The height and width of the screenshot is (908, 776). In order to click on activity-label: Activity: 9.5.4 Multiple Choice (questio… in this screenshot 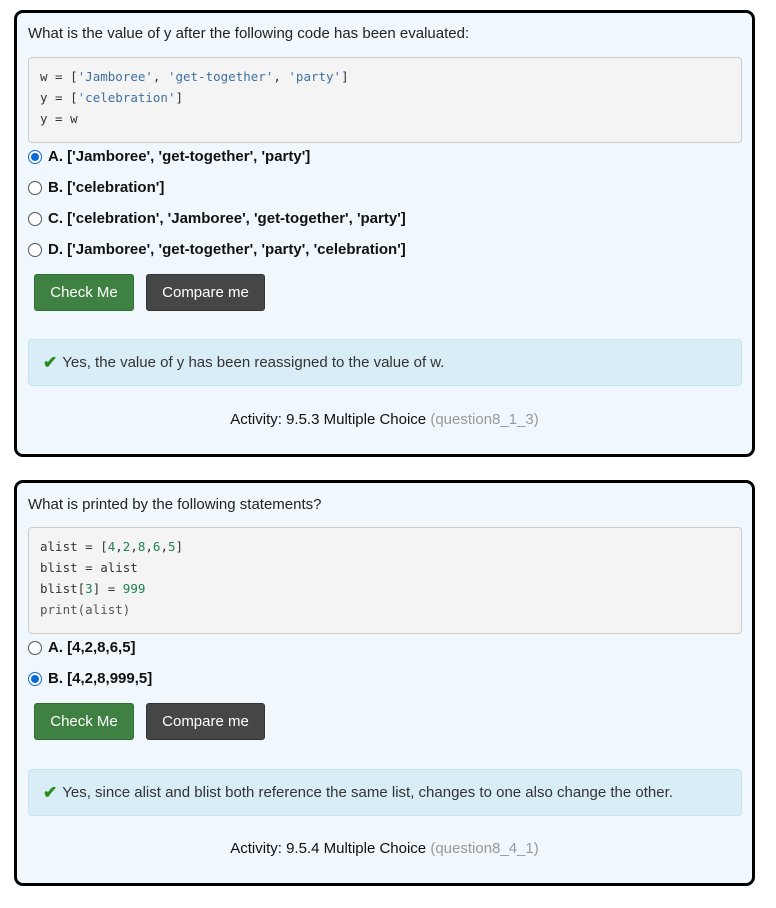, I will do `click(384, 848)`.